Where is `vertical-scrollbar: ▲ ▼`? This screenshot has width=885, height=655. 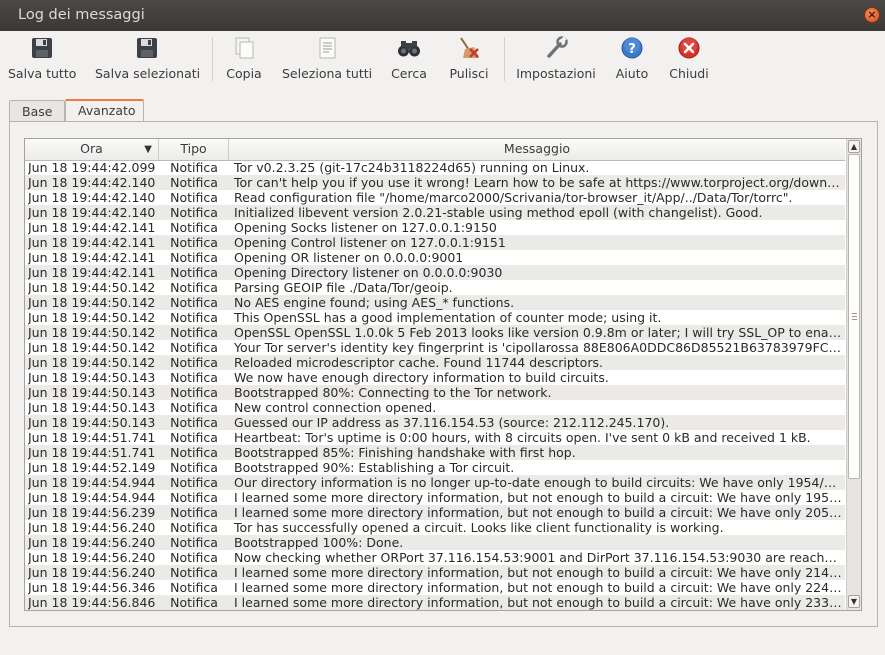
vertical-scrollbar: ▲ ▼ is located at coordinates (853, 374).